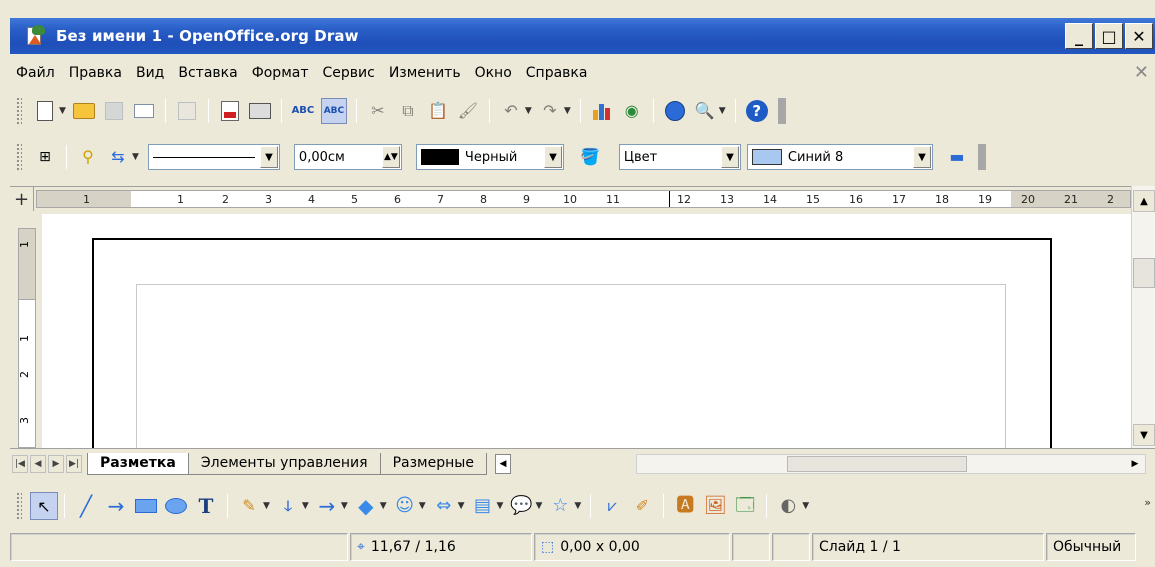 Image resolution: width=1155 pixels, height=567 pixels. I want to click on tabs-scroll-left-icon: ◀, so click(502, 463).